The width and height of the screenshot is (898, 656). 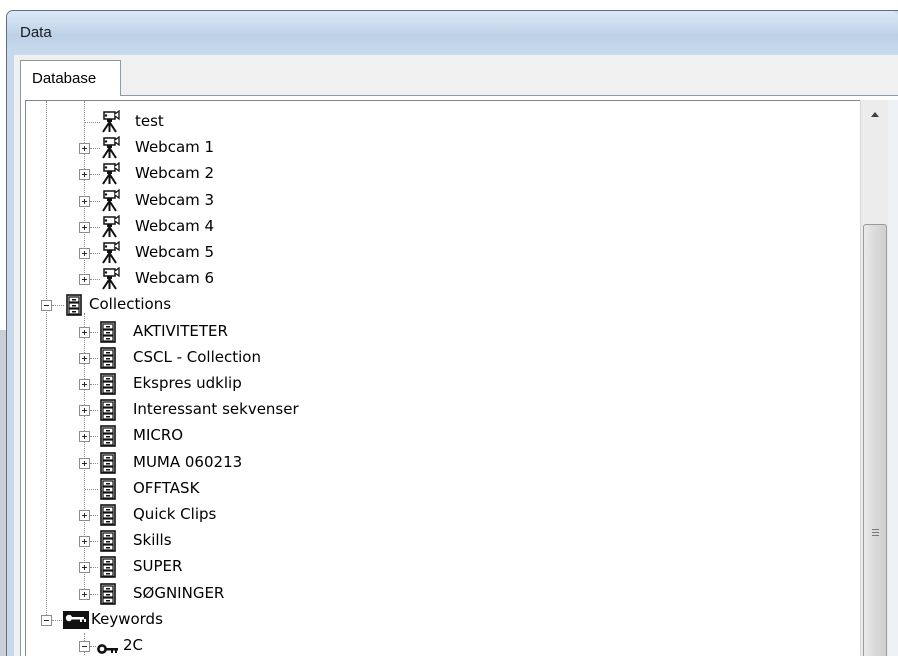 What do you see at coordinates (279, 567) in the screenshot?
I see `tree-item-collection: SUPER` at bounding box center [279, 567].